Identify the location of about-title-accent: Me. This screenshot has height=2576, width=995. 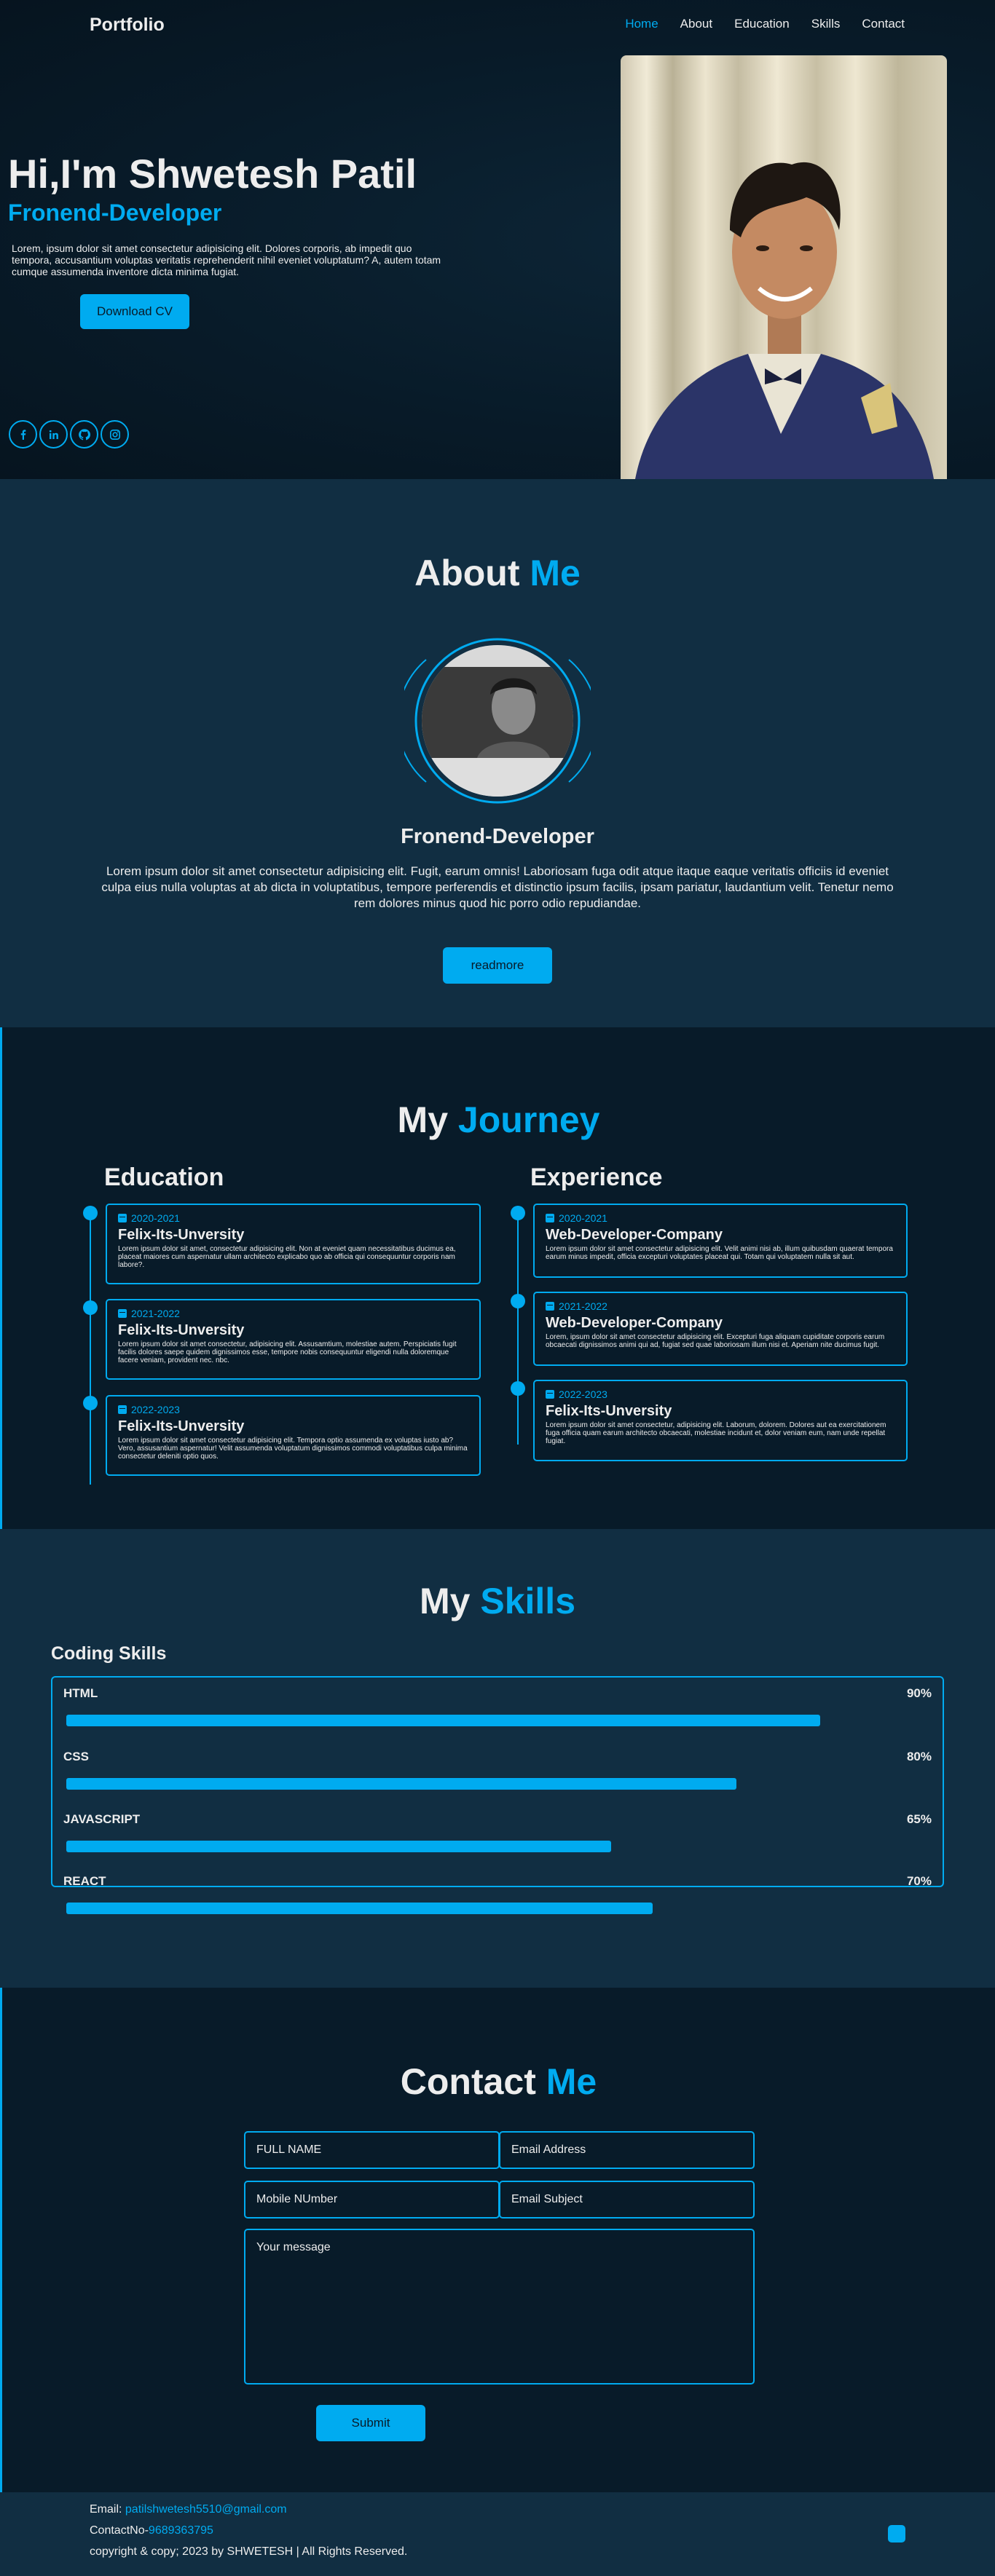
(555, 573).